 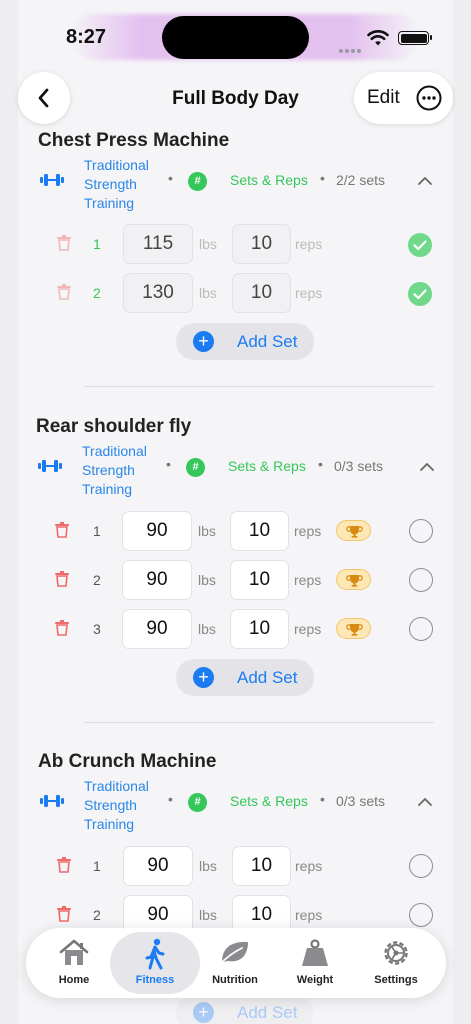 I want to click on battery-icon, so click(x=415, y=38).